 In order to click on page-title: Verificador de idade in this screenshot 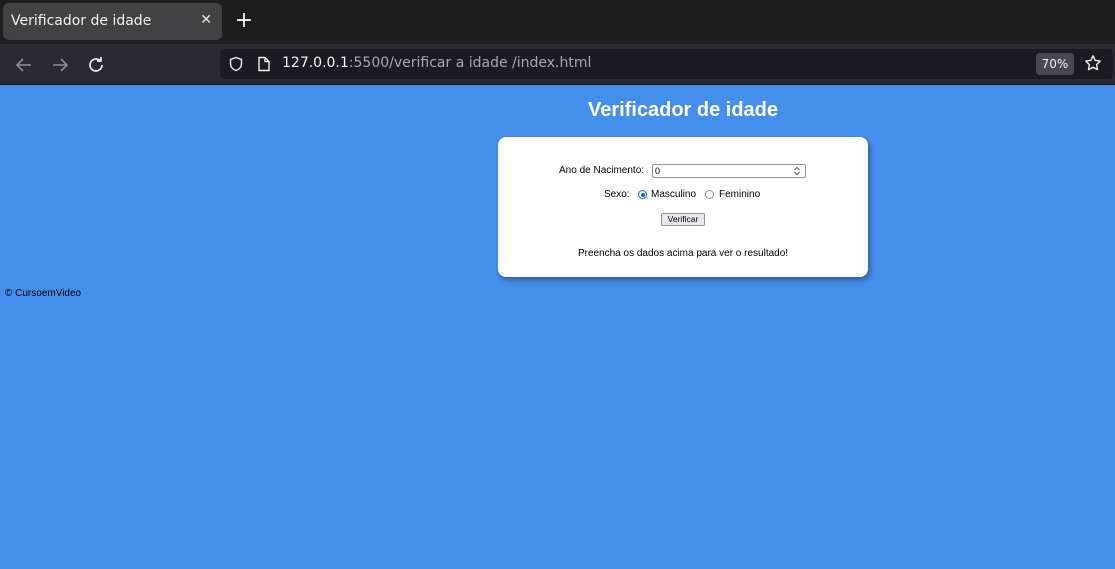, I will do `click(683, 110)`.